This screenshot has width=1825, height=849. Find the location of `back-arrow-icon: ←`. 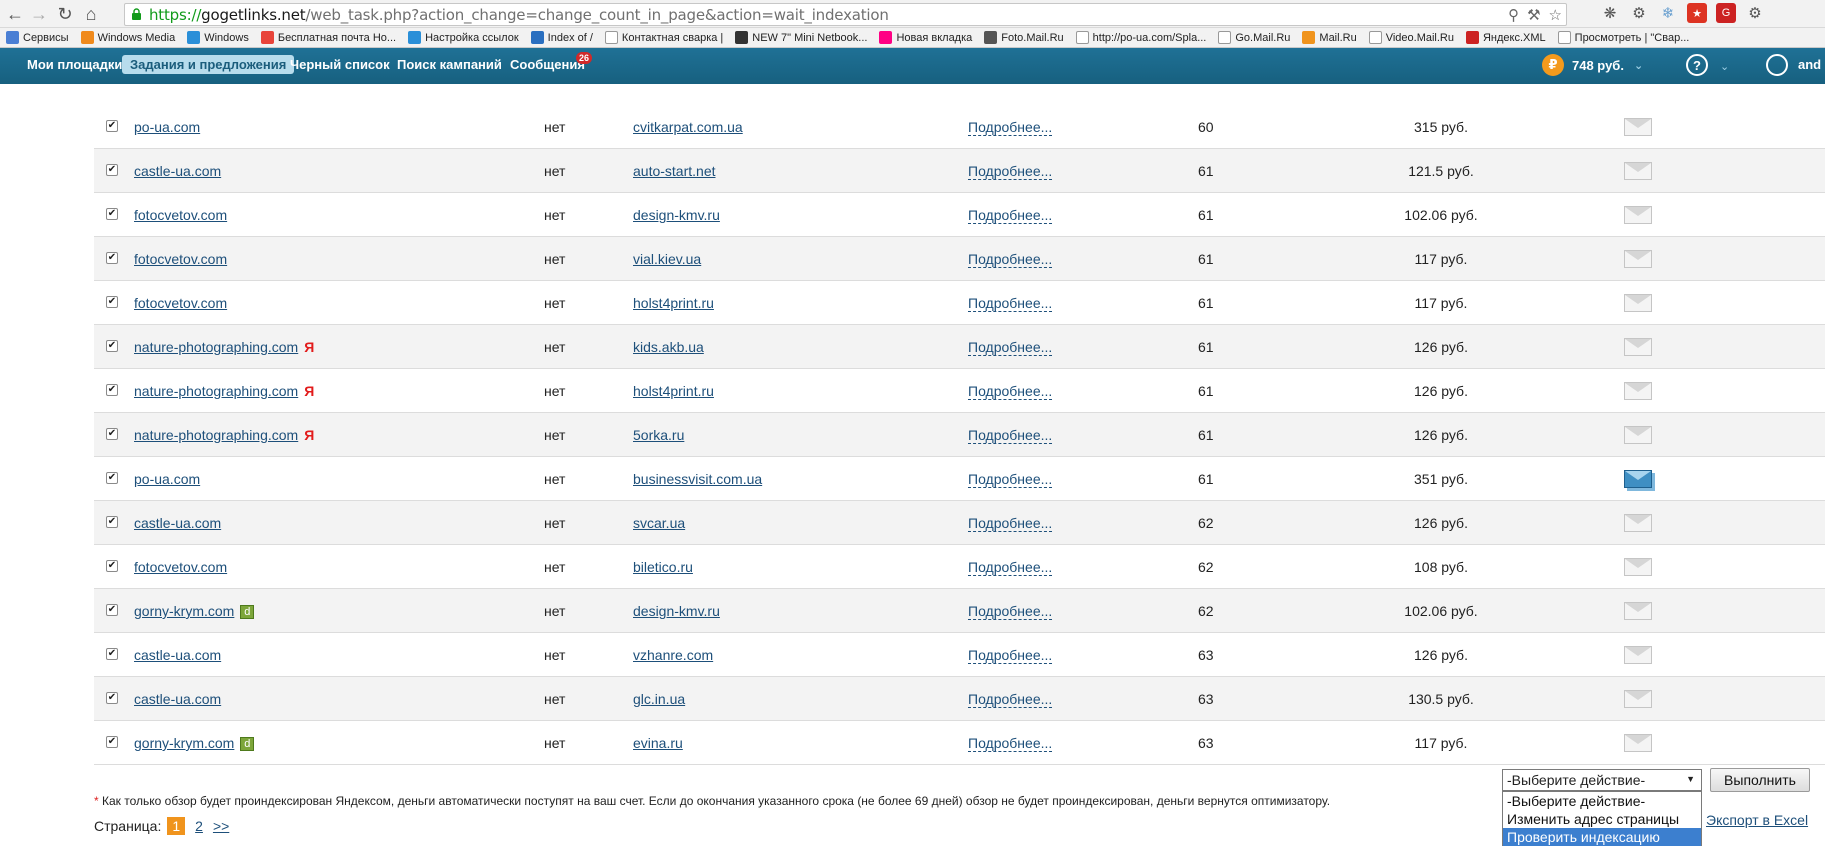

back-arrow-icon: ← is located at coordinates (15, 14).